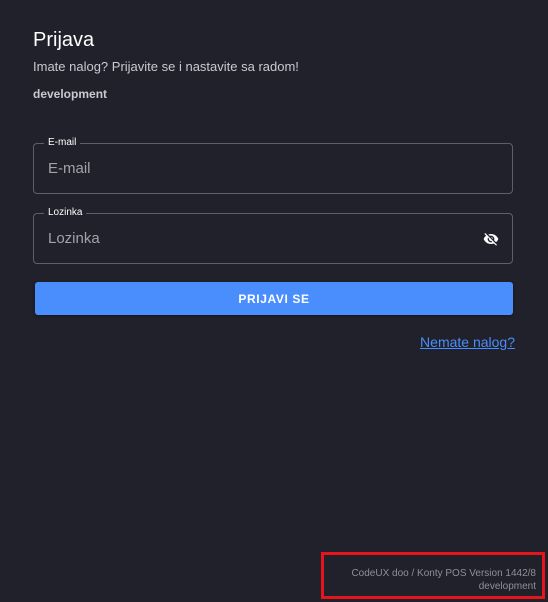 The width and height of the screenshot is (548, 602). What do you see at coordinates (70, 94) in the screenshot?
I see `environment-label: development` at bounding box center [70, 94].